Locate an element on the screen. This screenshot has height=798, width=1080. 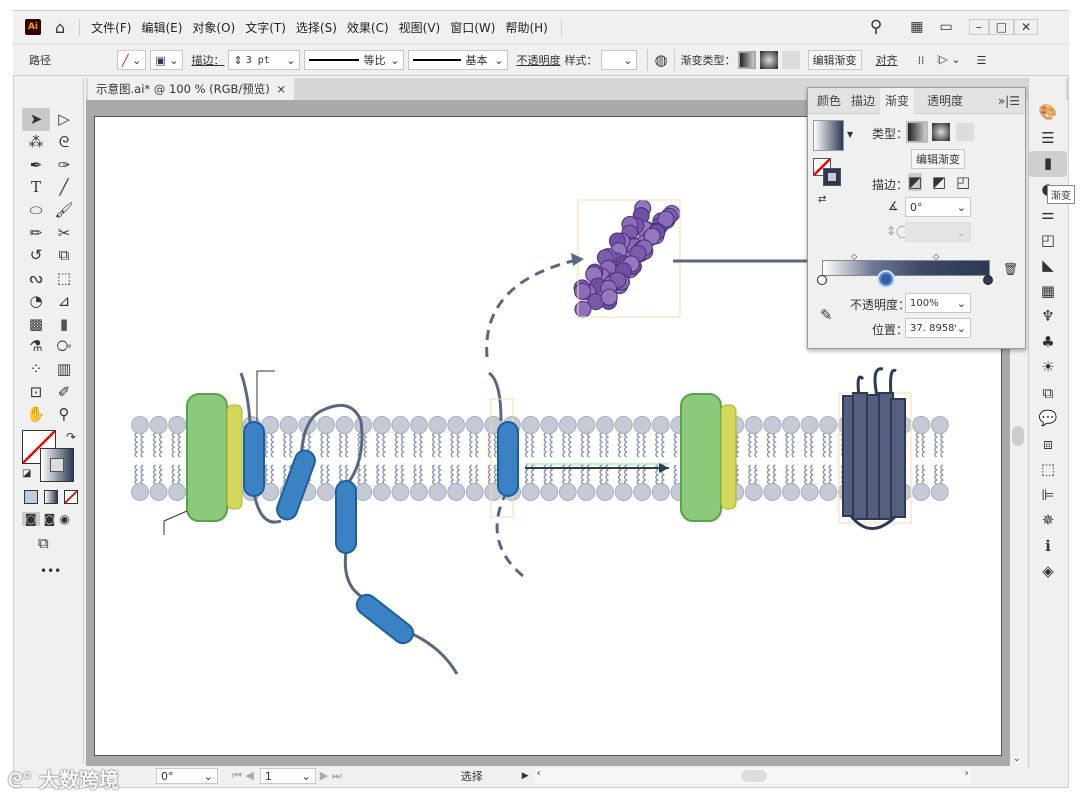
zoom-tool-icon: ⚲ is located at coordinates (64, 414).